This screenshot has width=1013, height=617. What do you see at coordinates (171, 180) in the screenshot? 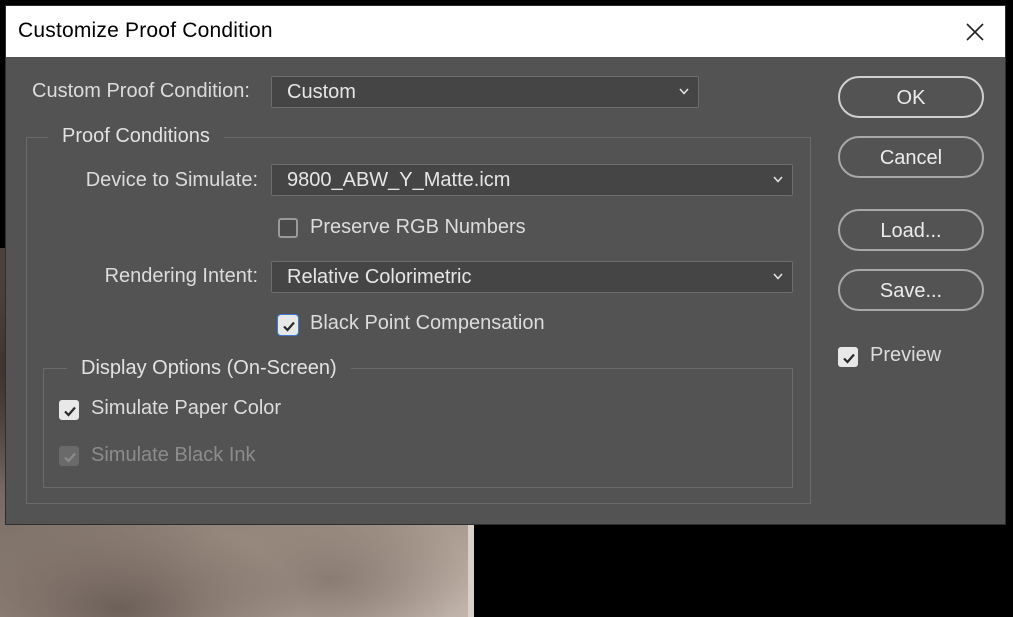
I see `device-to-simulate-label: Device to Simulate:` at bounding box center [171, 180].